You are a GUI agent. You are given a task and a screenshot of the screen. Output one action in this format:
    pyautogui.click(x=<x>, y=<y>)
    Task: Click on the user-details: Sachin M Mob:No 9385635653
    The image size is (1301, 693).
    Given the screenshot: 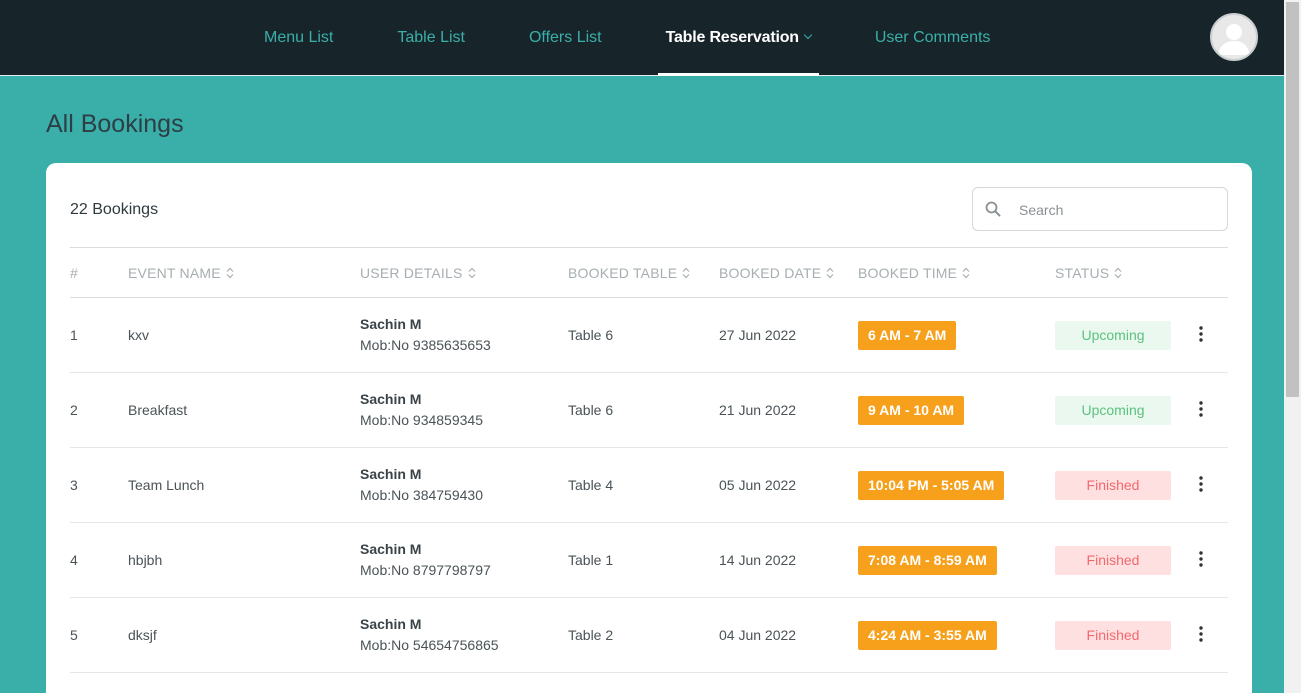 What is the action you would take?
    pyautogui.click(x=464, y=335)
    